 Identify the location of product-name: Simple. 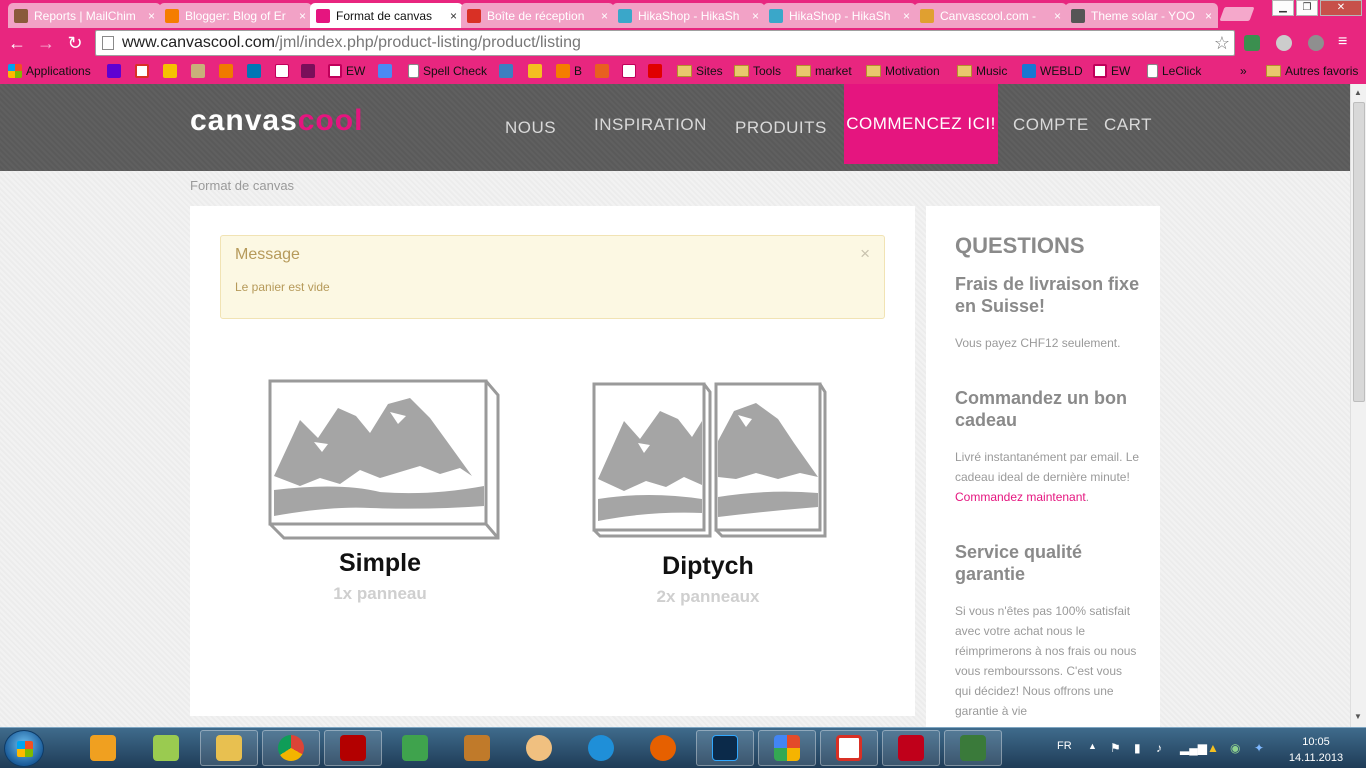
(380, 563).